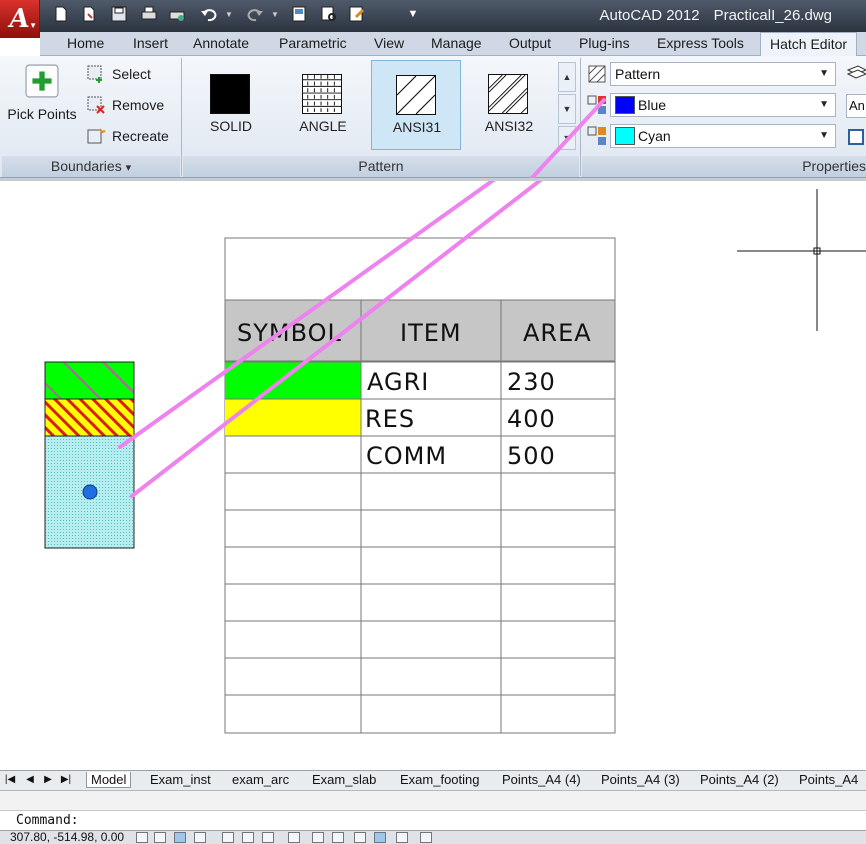 The height and width of the screenshot is (844, 866). Describe the element at coordinates (389, 43) in the screenshot. I see `tab-view: View` at that location.